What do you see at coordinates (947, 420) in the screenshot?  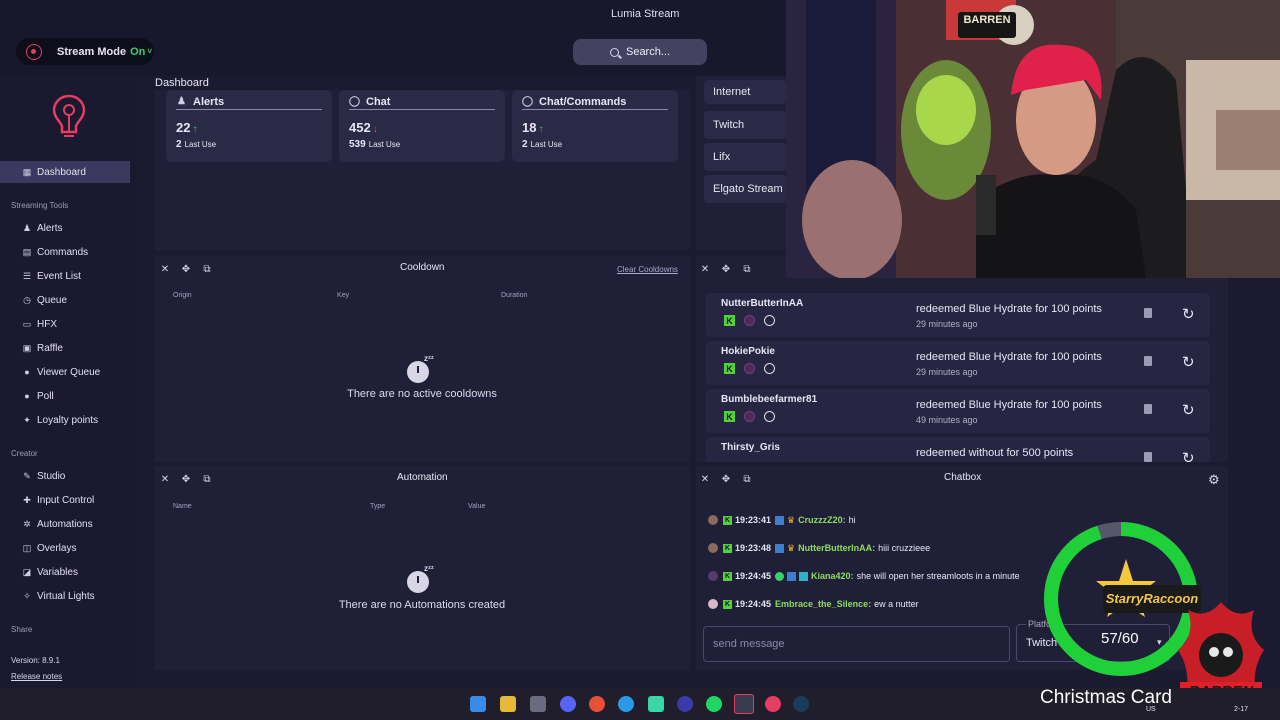 I see `redemption-time: 49 minutes ago` at bounding box center [947, 420].